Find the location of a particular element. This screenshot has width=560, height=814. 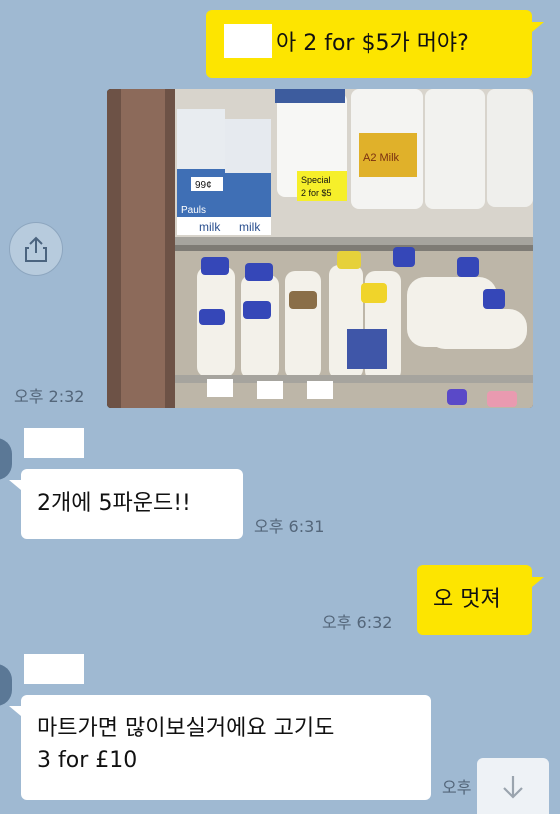

outgoing-message-bubble: 오 멋져 is located at coordinates (474, 600).